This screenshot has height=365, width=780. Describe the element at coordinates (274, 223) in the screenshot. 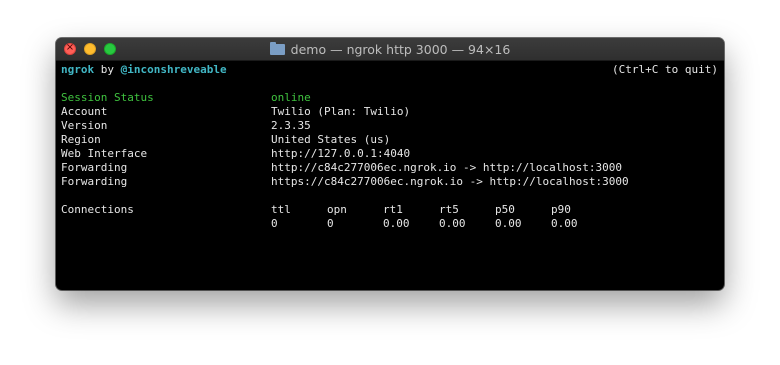

I see `stat-value-ttl: 0` at that location.